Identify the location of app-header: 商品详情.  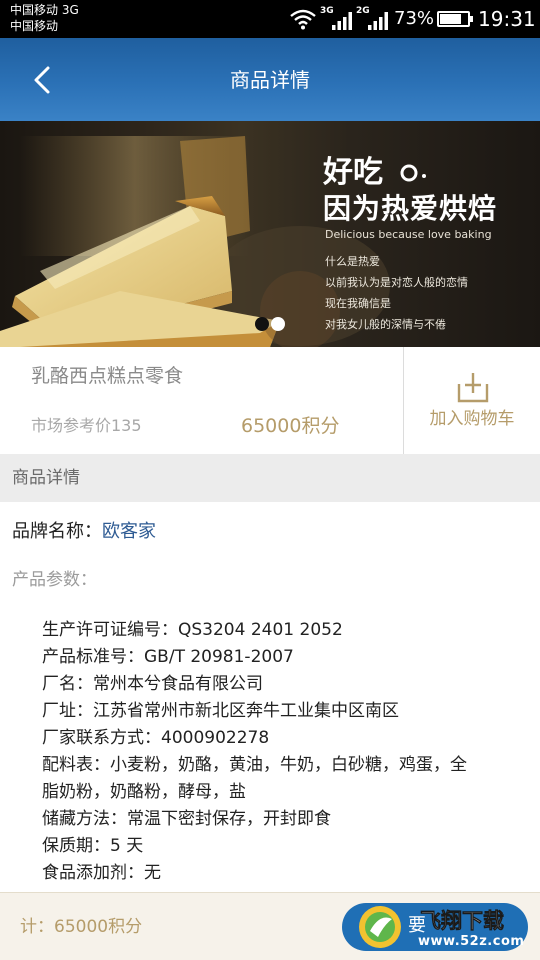
(270, 79).